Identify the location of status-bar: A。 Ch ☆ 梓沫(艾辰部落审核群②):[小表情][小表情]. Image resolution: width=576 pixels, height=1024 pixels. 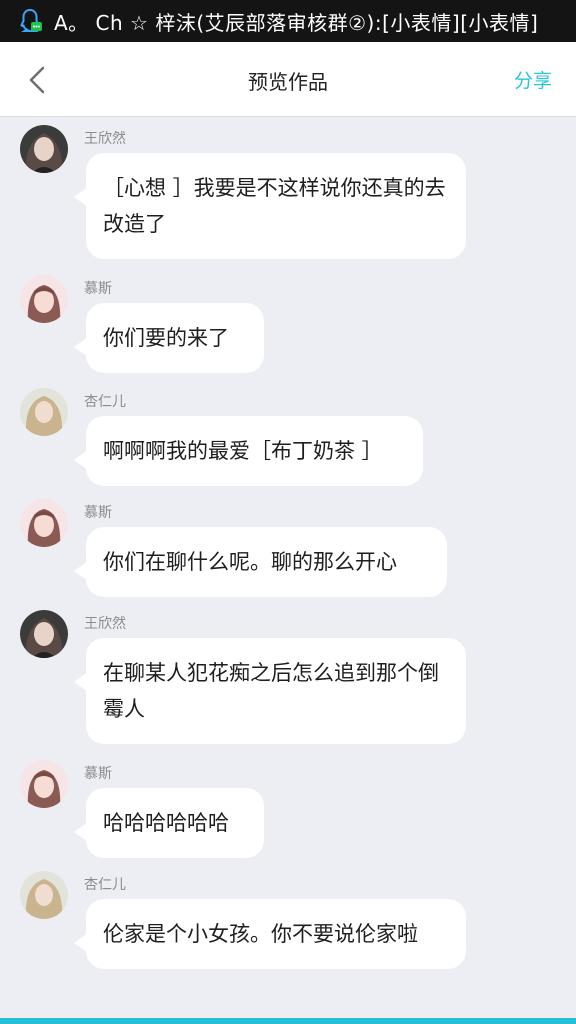
(288, 21).